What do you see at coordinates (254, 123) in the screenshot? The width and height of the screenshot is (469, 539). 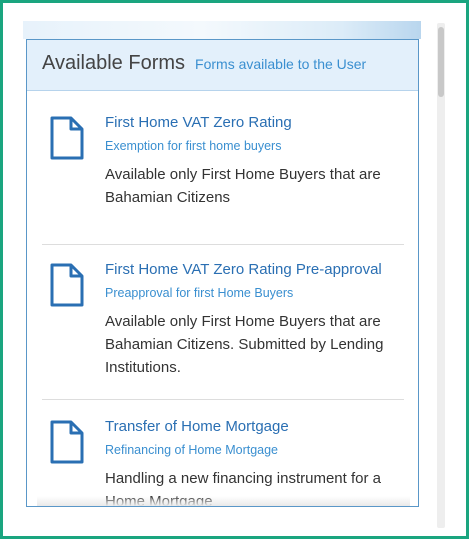 I see `form-title-link: First Home VAT Zero Rating` at bounding box center [254, 123].